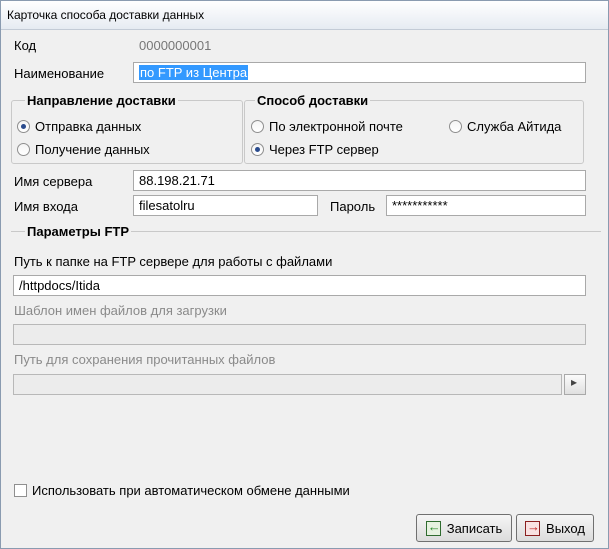 This screenshot has height=549, width=609. I want to click on exit-icon, so click(533, 527).